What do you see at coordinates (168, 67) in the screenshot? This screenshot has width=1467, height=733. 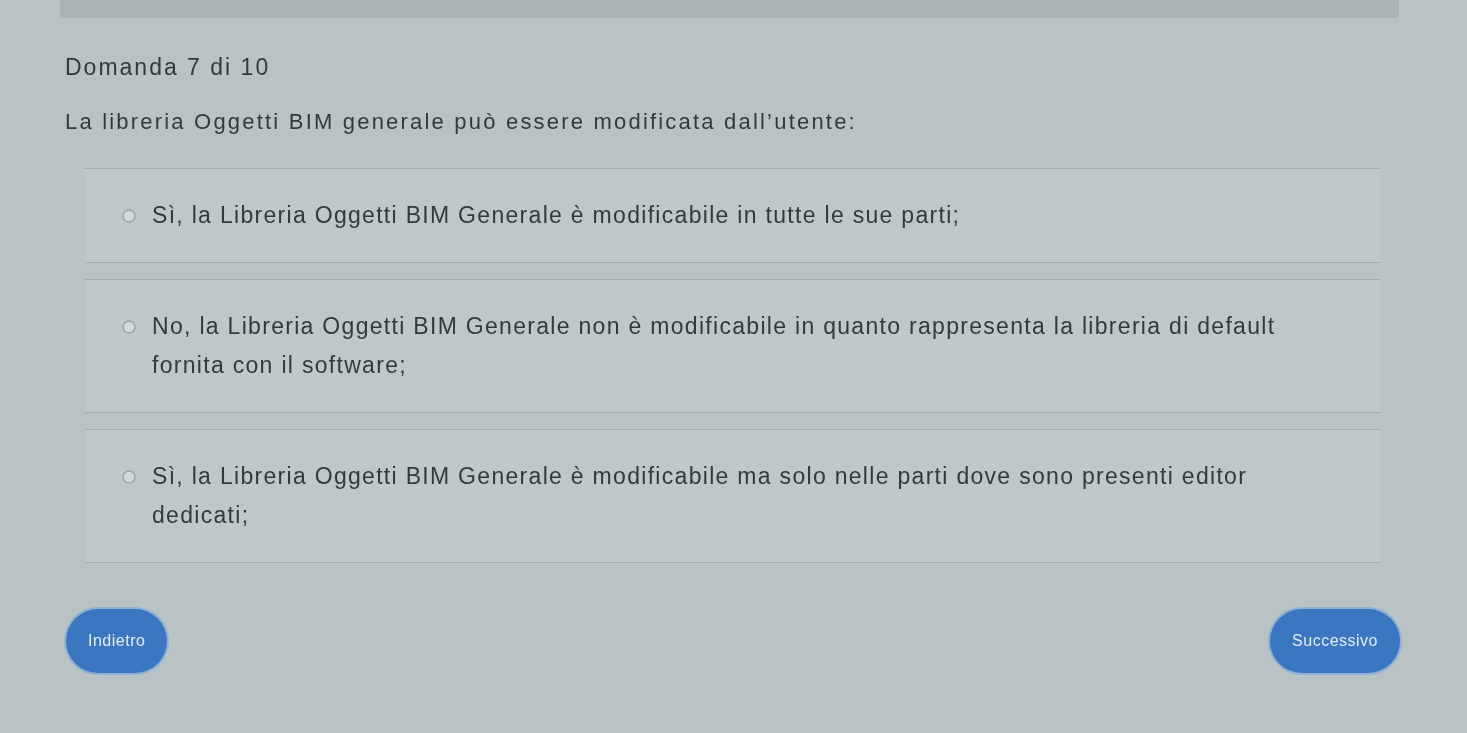 I see `question-counter: Domanda 7 di 10` at bounding box center [168, 67].